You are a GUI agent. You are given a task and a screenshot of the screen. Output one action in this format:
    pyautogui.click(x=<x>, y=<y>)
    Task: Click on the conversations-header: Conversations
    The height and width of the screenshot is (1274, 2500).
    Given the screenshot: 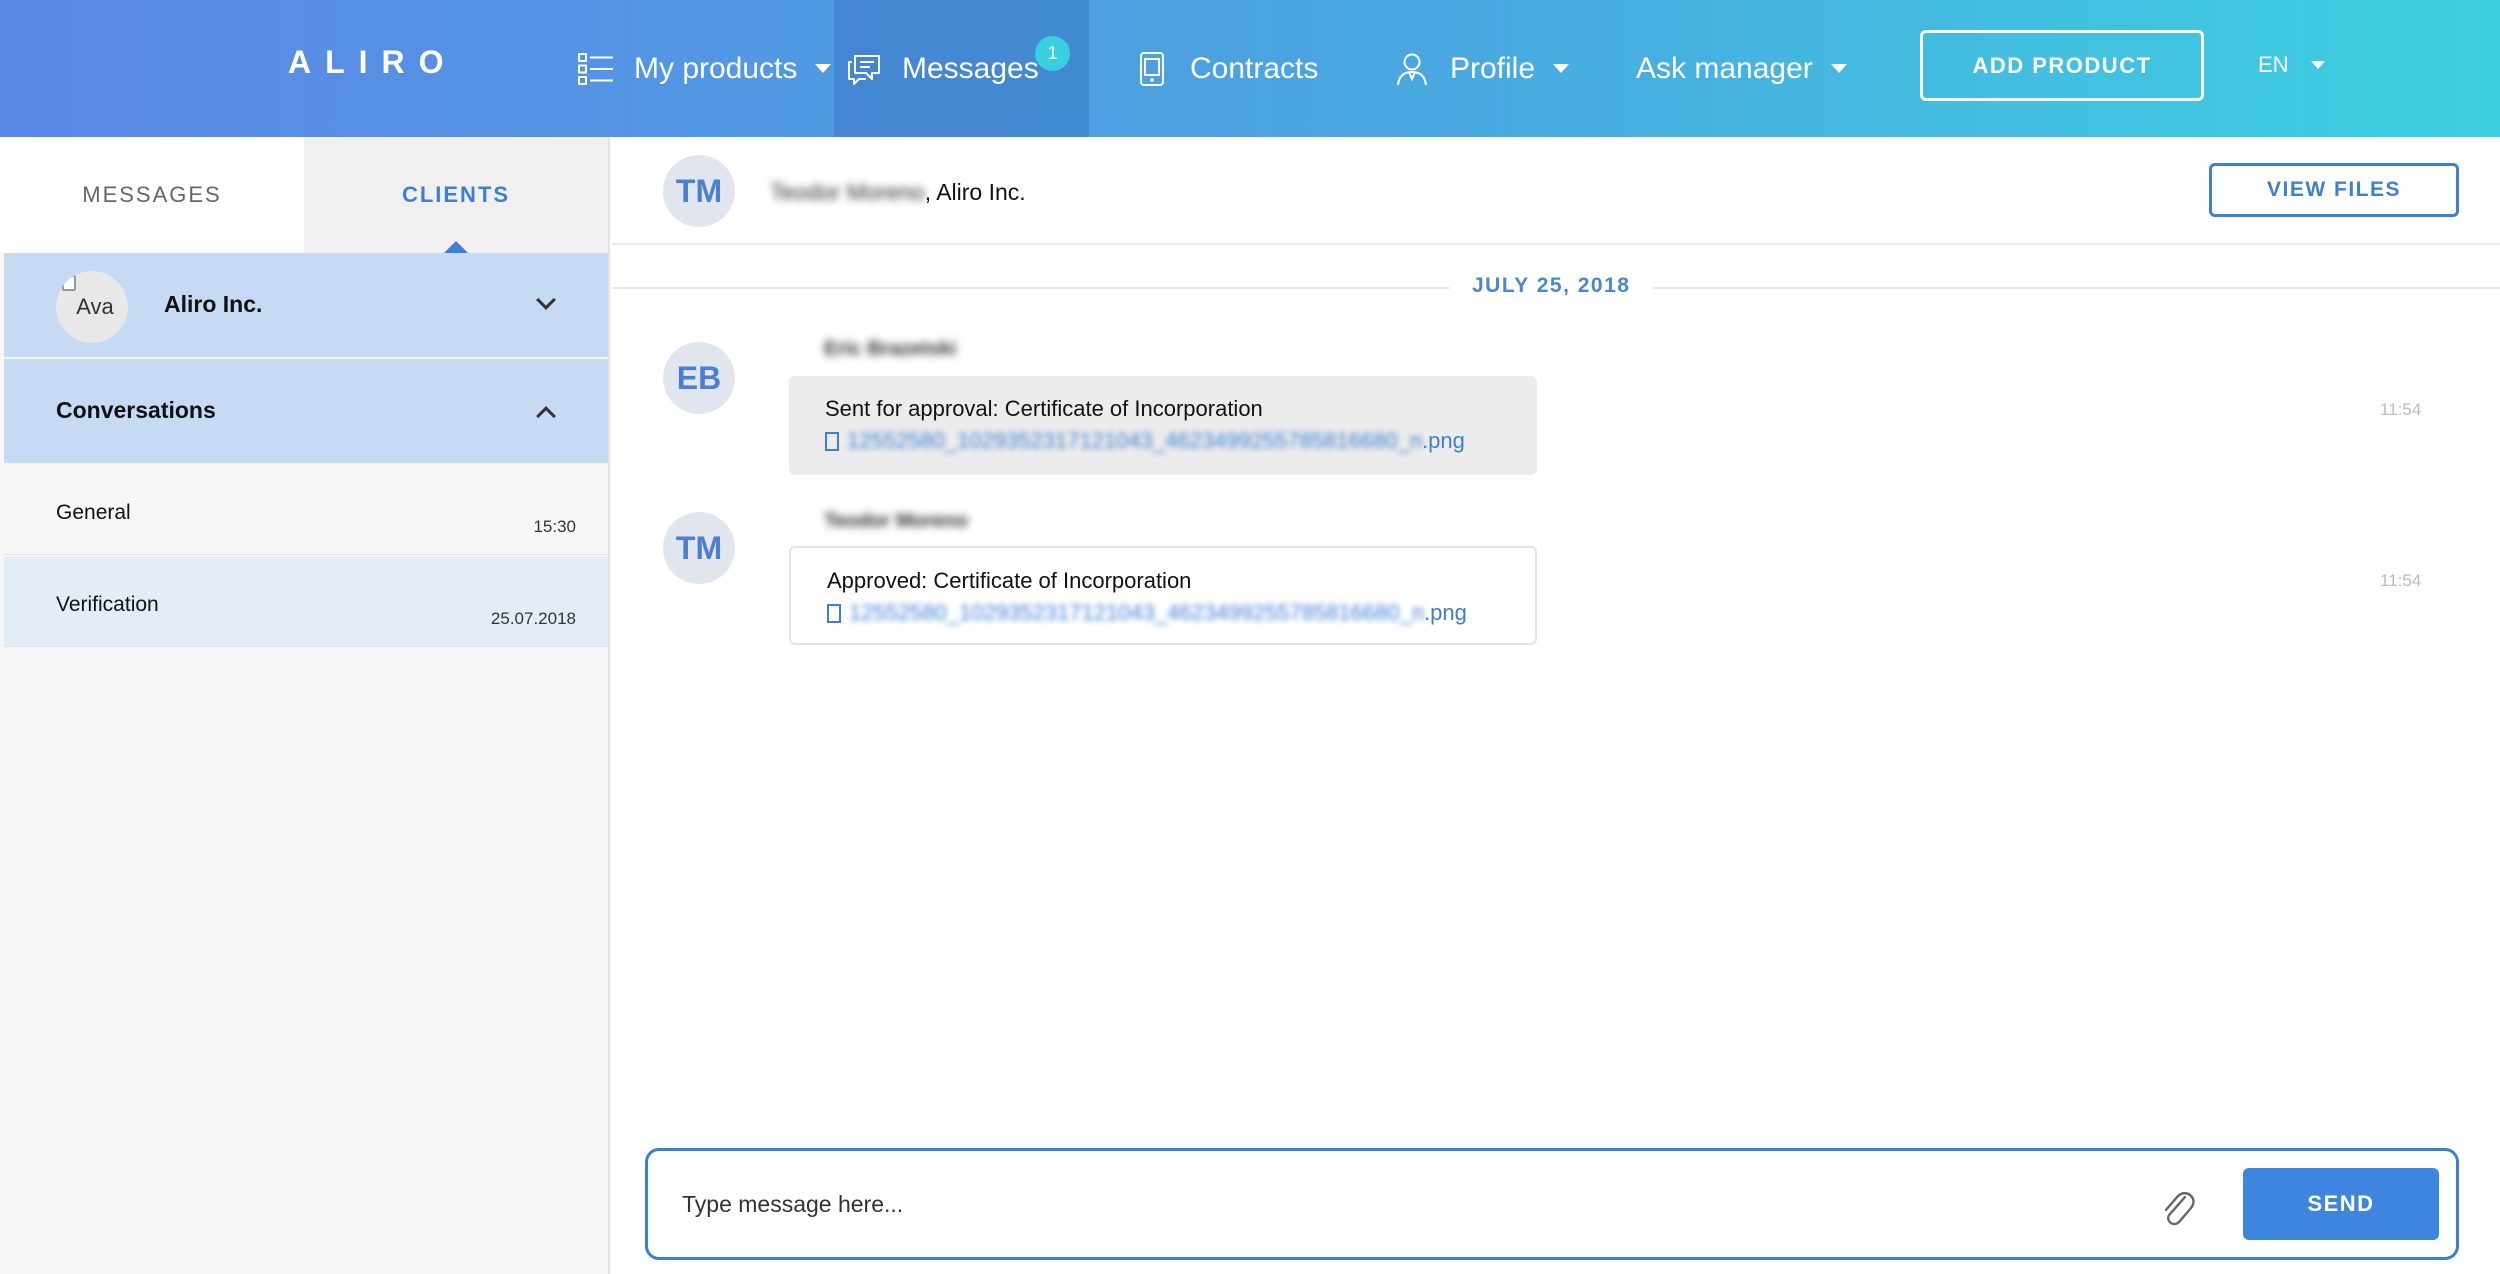 What is the action you would take?
    pyautogui.click(x=306, y=411)
    